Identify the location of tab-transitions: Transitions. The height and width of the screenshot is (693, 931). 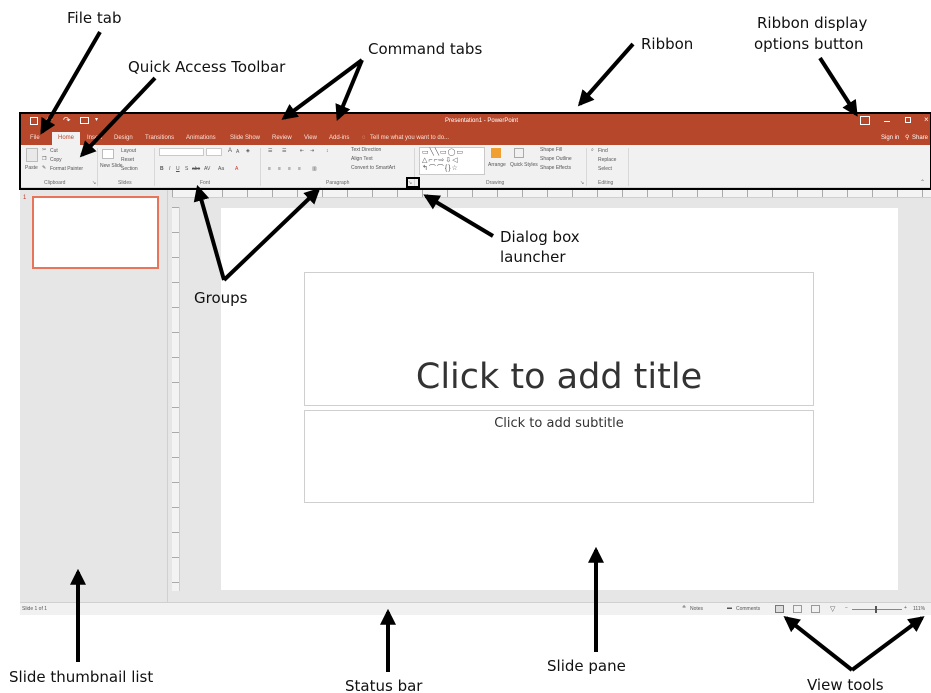
(159, 138).